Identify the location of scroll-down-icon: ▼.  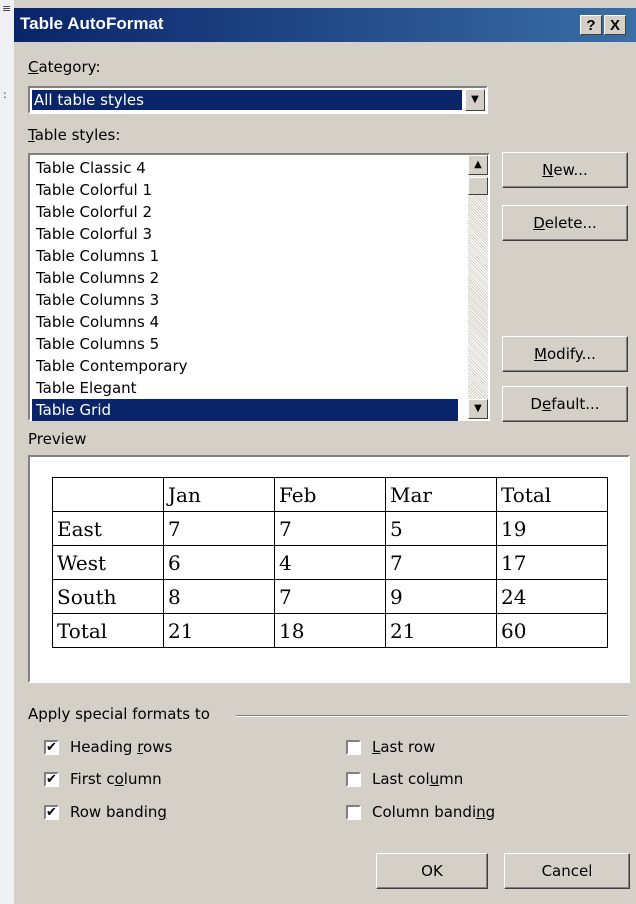
(478, 409).